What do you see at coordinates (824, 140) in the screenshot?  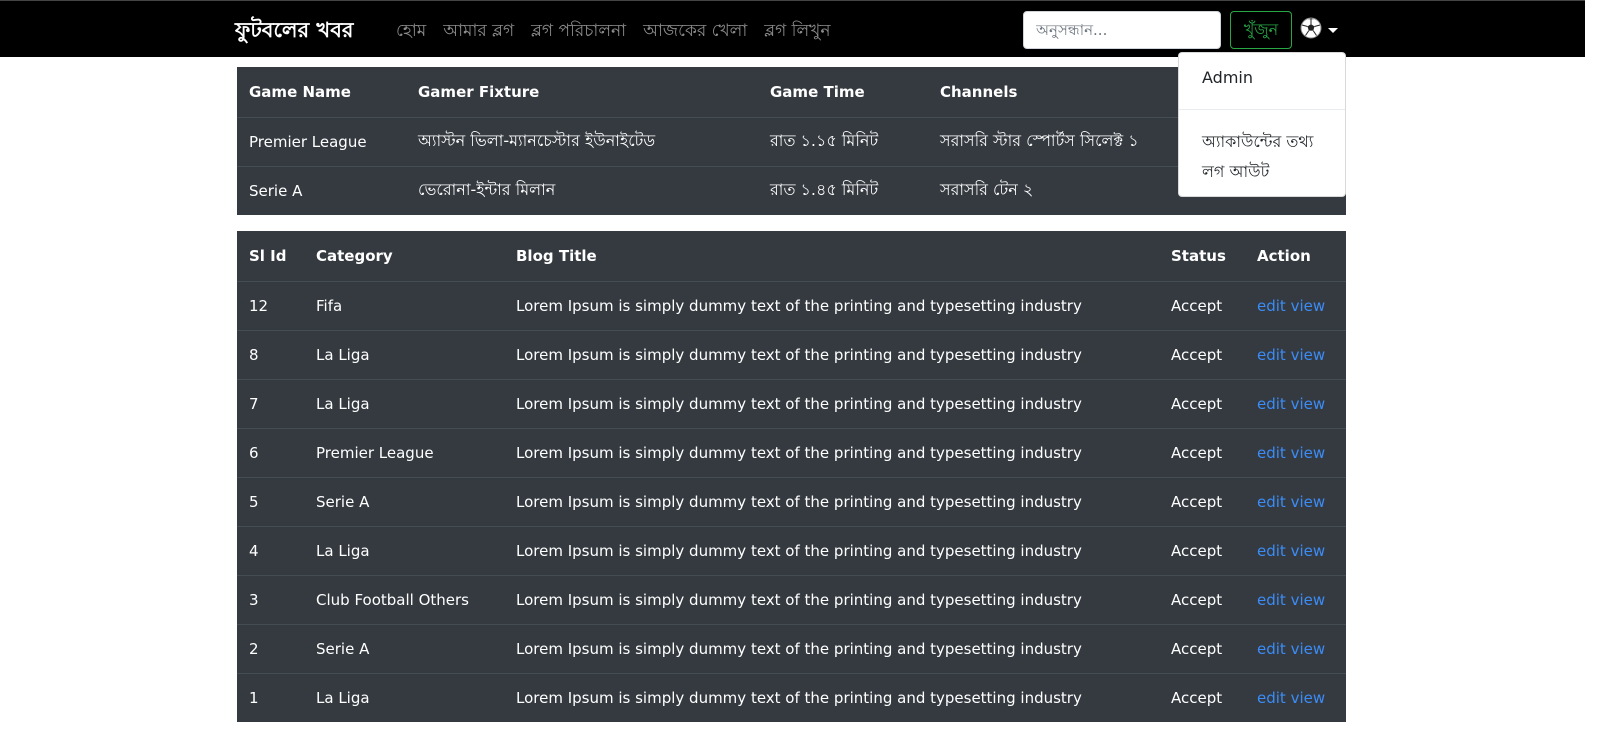 I see `fixture-time: রাত ১.১৫ মিনিট` at bounding box center [824, 140].